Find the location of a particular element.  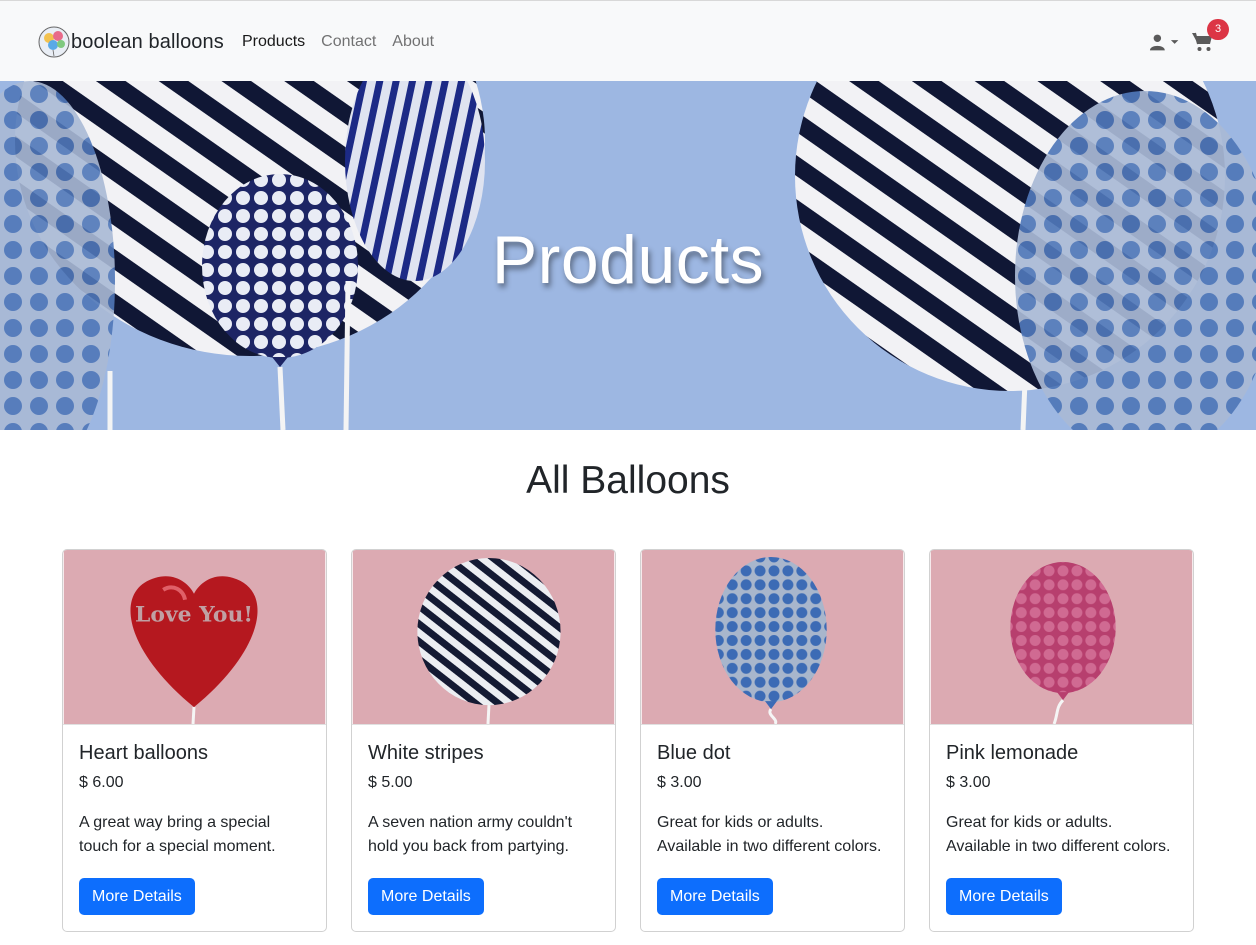

section-title: All Balloons is located at coordinates (628, 480).